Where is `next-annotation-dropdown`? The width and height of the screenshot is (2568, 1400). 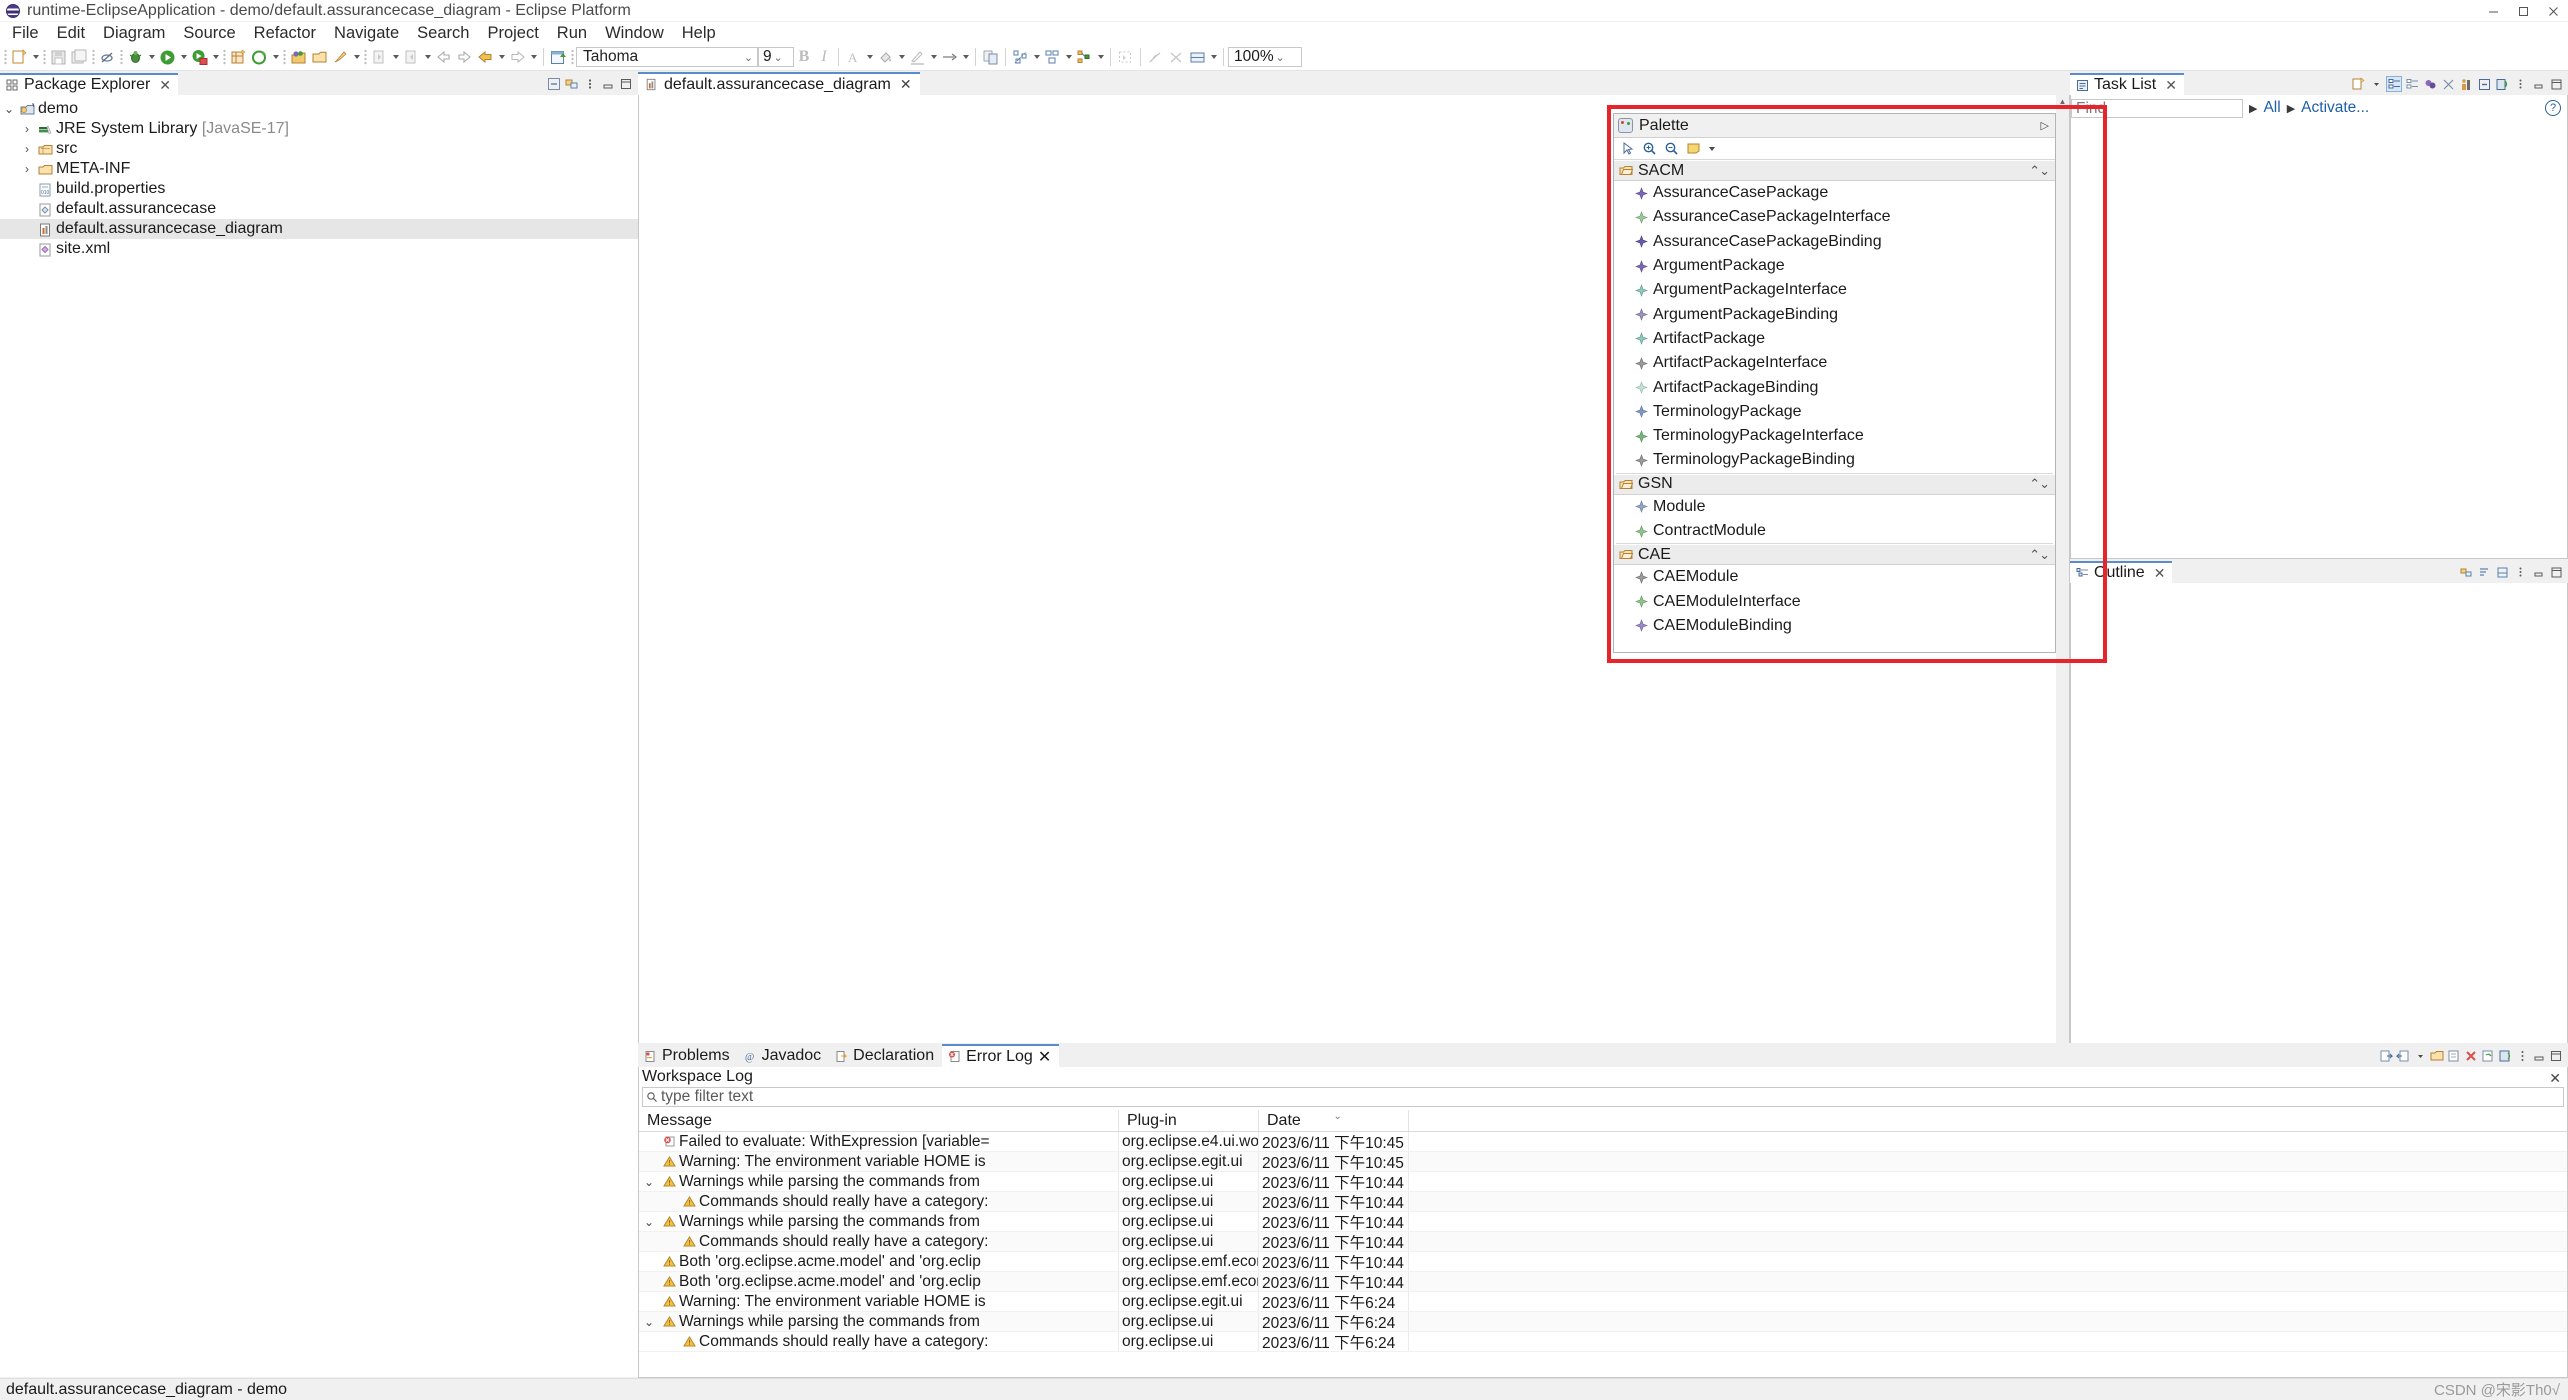
next-annotation-dropdown is located at coordinates (395, 57).